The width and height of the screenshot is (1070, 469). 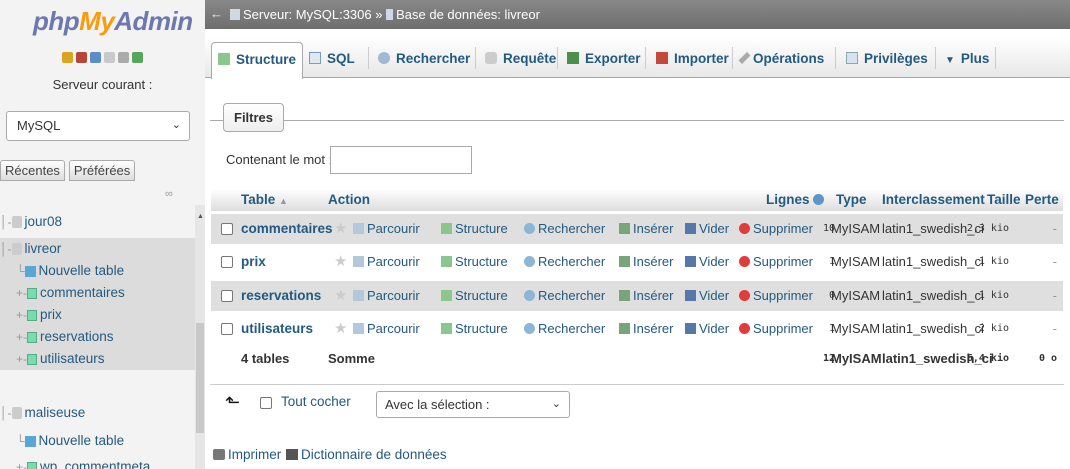 I want to click on tree-table-utilisateurs: +- utilisateurs, so click(x=97, y=359).